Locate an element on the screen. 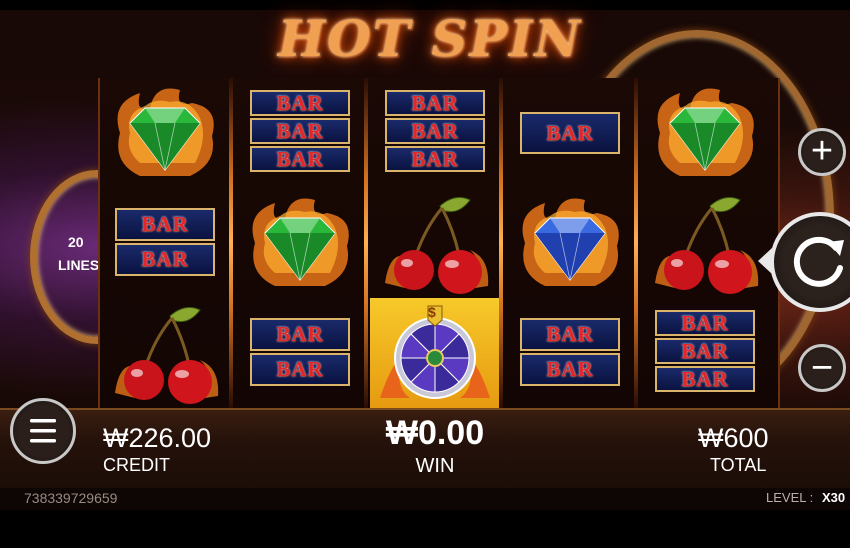 This screenshot has width=850, height=548. spin-arrow-left-icon is located at coordinates (765, 261).